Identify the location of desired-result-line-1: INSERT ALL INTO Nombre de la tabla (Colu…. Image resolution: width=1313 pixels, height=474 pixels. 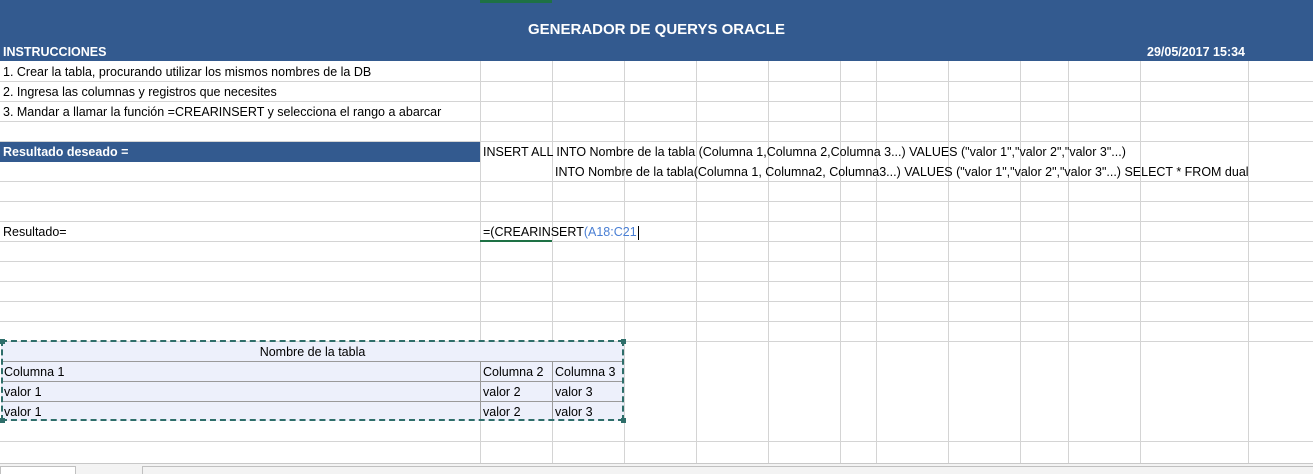
(803, 152).